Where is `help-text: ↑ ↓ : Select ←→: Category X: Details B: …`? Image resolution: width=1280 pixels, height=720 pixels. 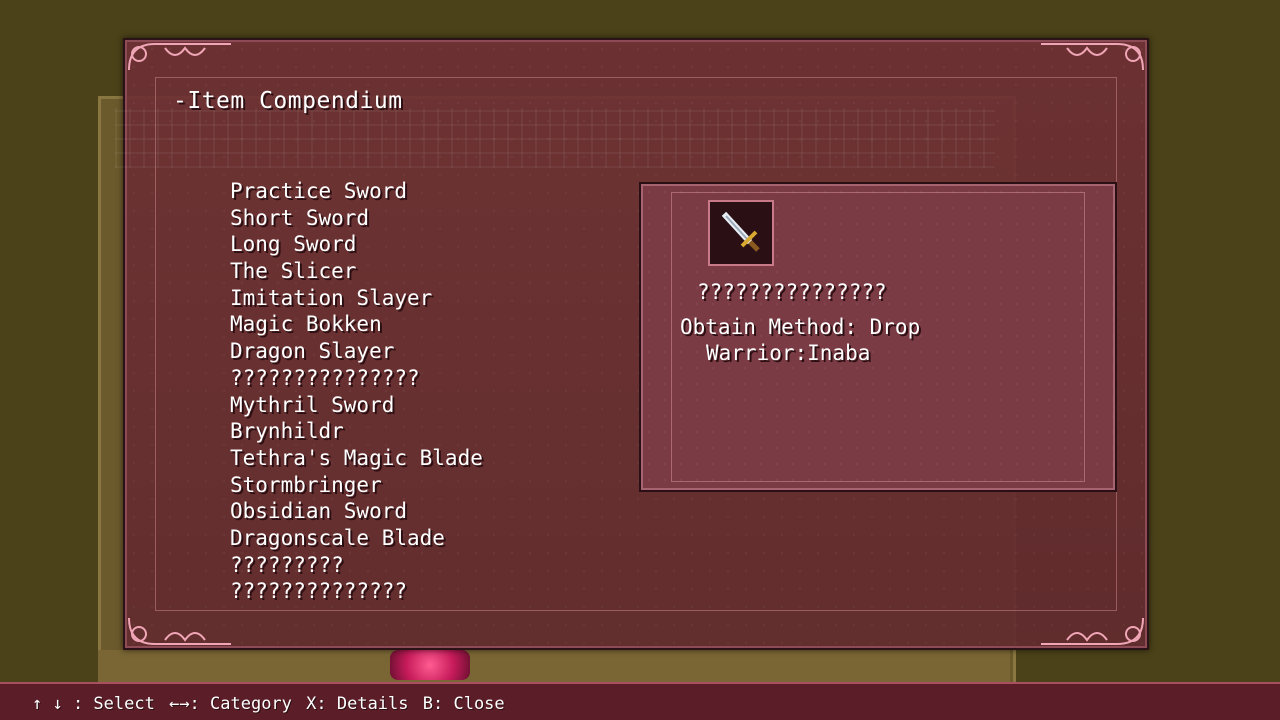
help-text: ↑ ↓ : Select ←→: Category X: Details B: … is located at coordinates (270, 704).